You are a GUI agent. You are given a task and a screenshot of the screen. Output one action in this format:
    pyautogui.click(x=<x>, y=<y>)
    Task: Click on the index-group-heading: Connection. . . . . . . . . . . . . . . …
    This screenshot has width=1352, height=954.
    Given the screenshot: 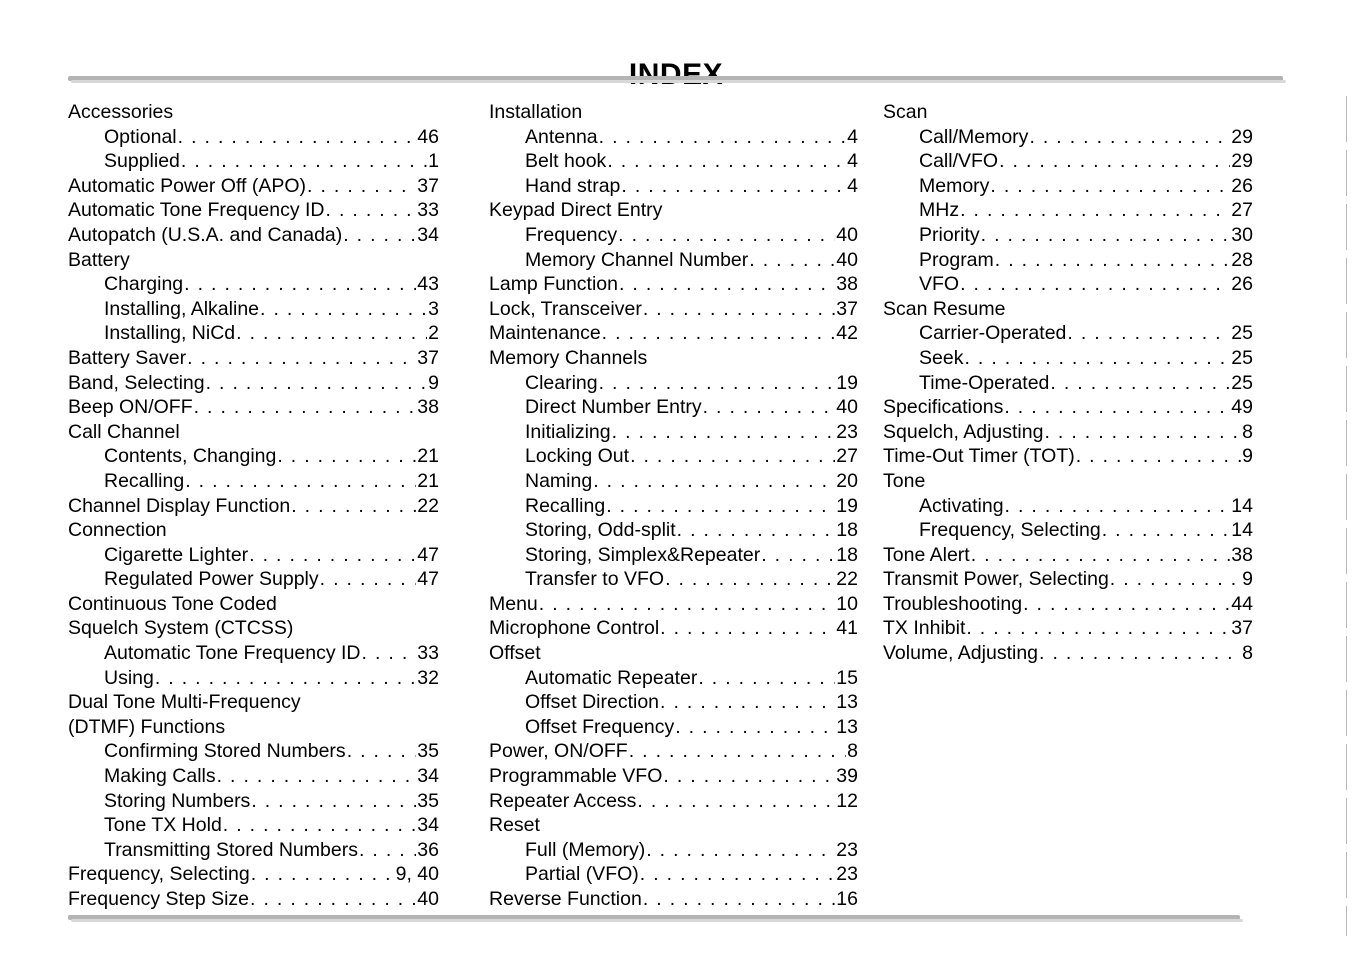 What is the action you would take?
    pyautogui.click(x=253, y=530)
    